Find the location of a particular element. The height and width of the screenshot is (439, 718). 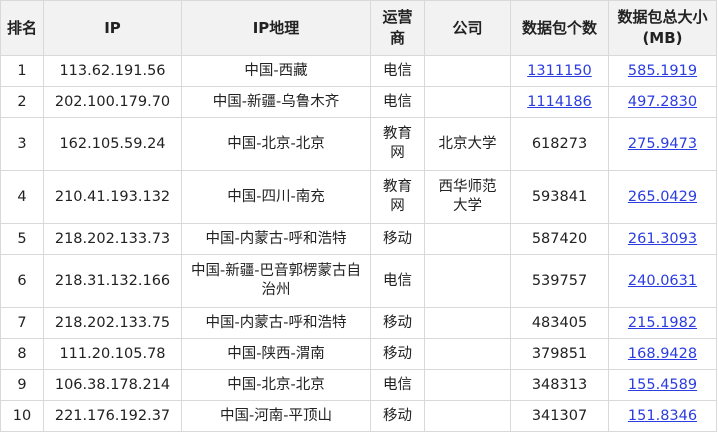

cell-ip: 111.20.105.78 is located at coordinates (112, 354).